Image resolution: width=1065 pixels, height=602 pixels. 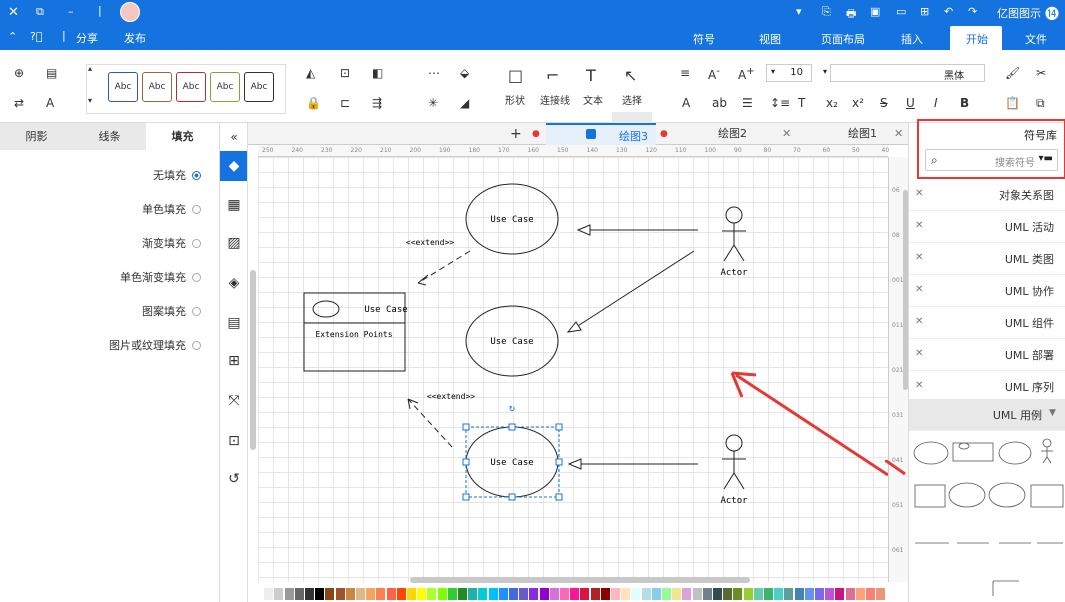 What do you see at coordinates (826, 12) in the screenshot?
I see `export-icon: ⎘` at bounding box center [826, 12].